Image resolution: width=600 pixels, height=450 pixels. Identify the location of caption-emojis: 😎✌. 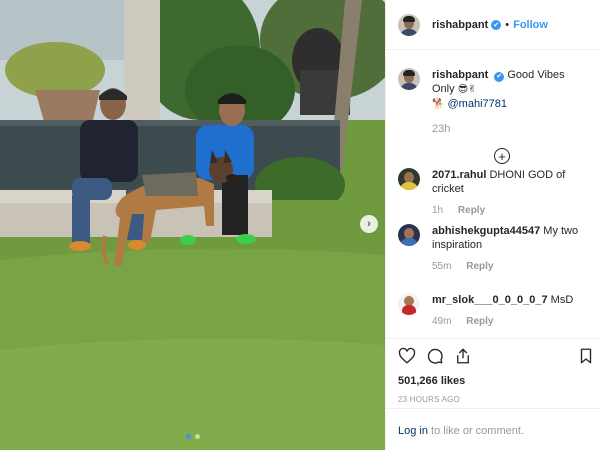
(467, 89).